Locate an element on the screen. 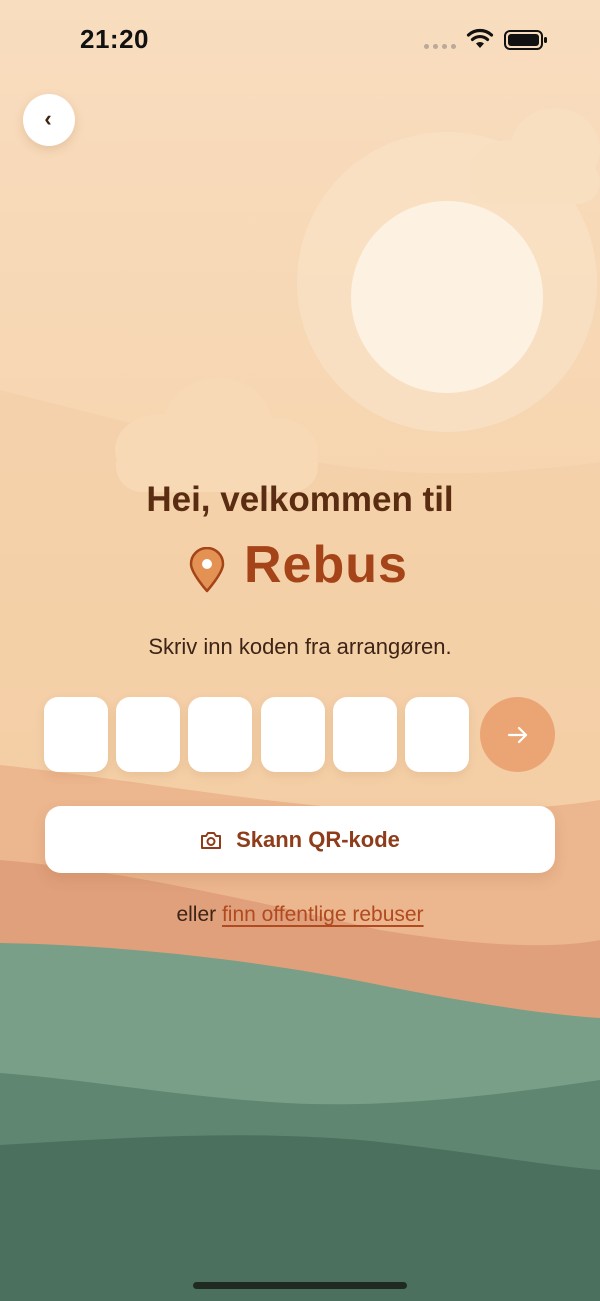 The image size is (600, 1301). green-hill-front is located at coordinates (300, 1218).